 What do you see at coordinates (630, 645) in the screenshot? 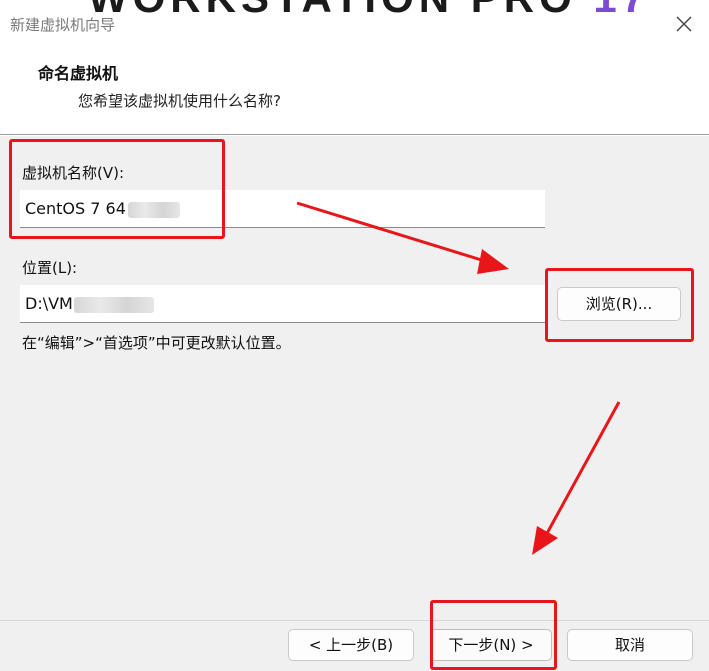
I see `cancel-button: 取消` at bounding box center [630, 645].